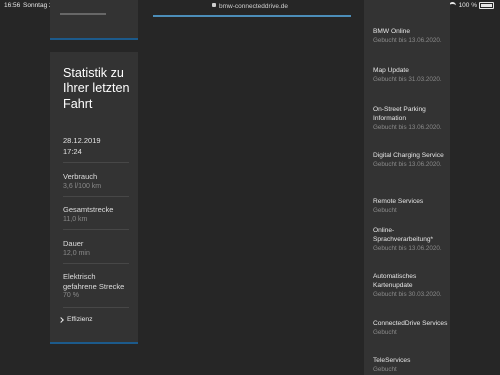  What do you see at coordinates (82, 186) in the screenshot?
I see `stat-value: 3,6 l/100 km` at bounding box center [82, 186].